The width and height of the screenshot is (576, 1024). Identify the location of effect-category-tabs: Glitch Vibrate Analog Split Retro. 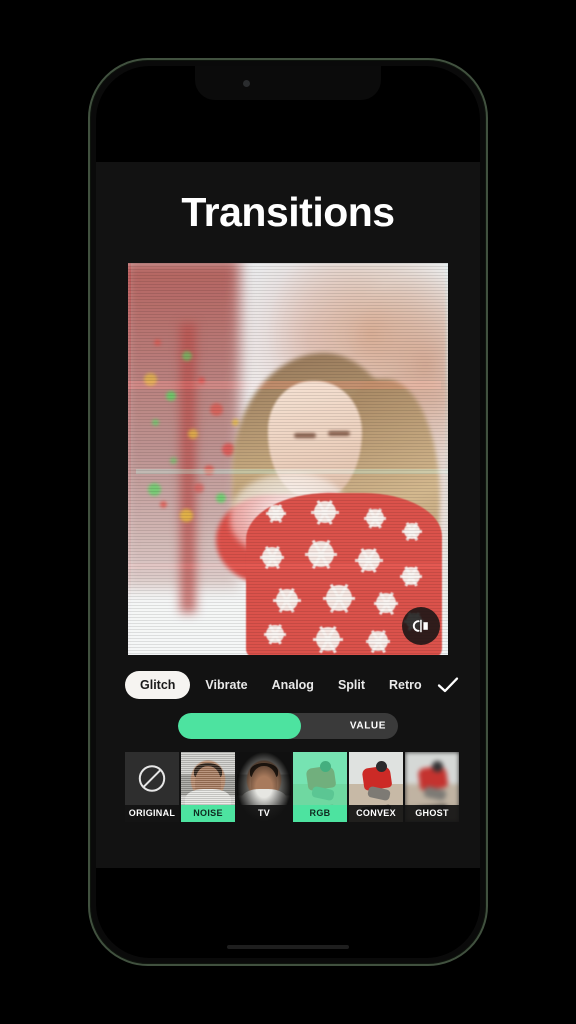
(290, 685).